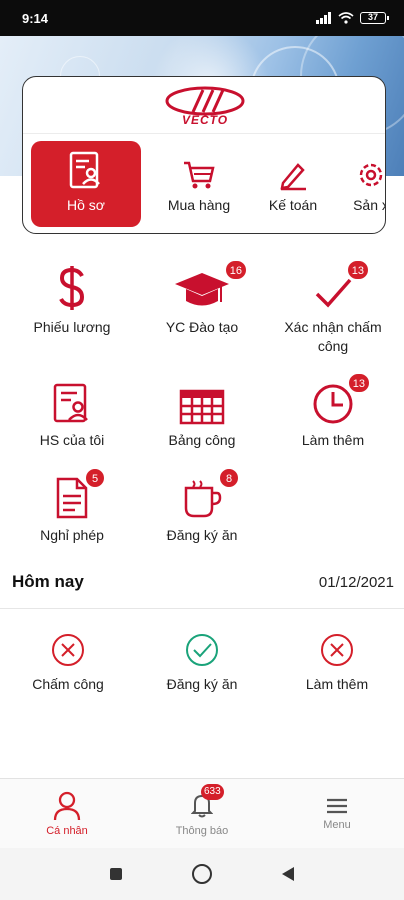  What do you see at coordinates (229, 478) in the screenshot?
I see `notification-badge: 8` at bounding box center [229, 478].